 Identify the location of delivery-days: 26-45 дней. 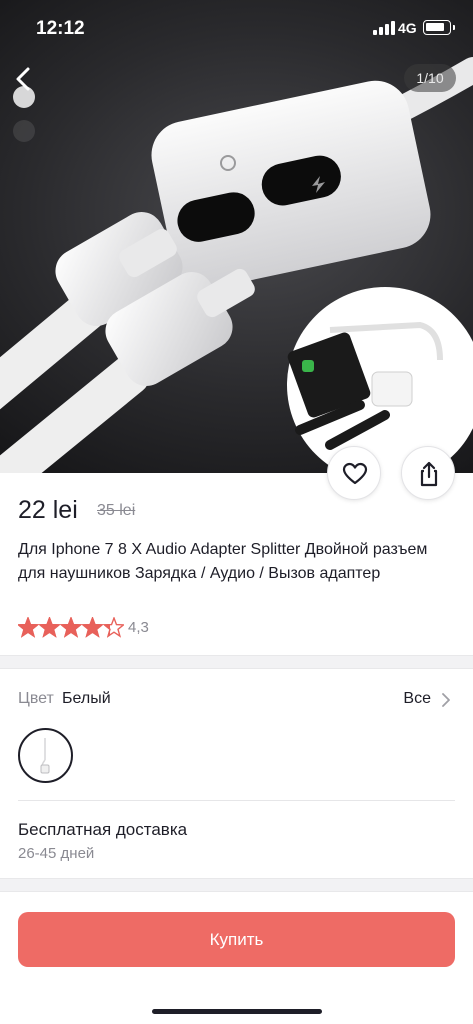
(56, 853).